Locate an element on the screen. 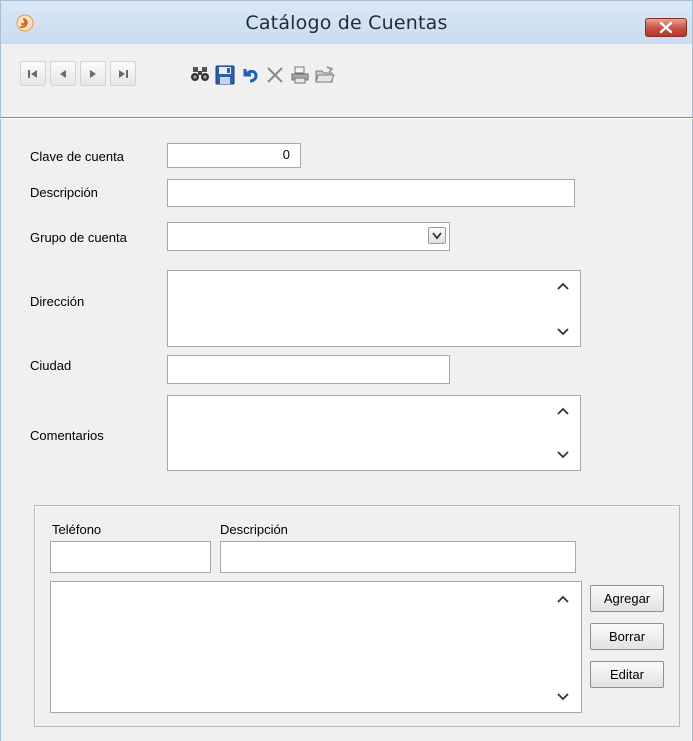 This screenshot has width=693, height=741. floppy-save-icon is located at coordinates (225, 75).